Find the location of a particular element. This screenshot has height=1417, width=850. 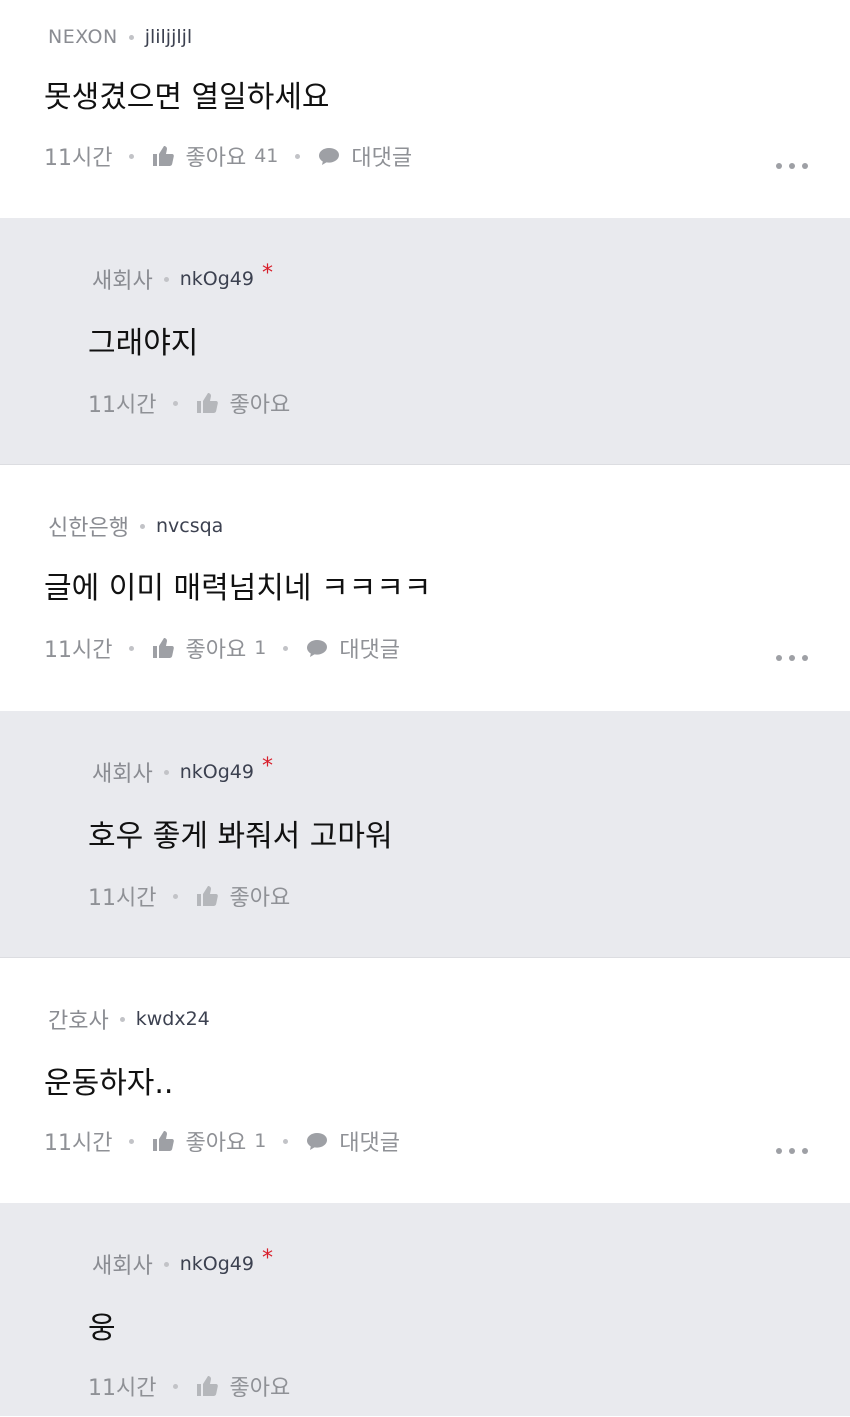

company-name: NEXON is located at coordinates (83, 37).